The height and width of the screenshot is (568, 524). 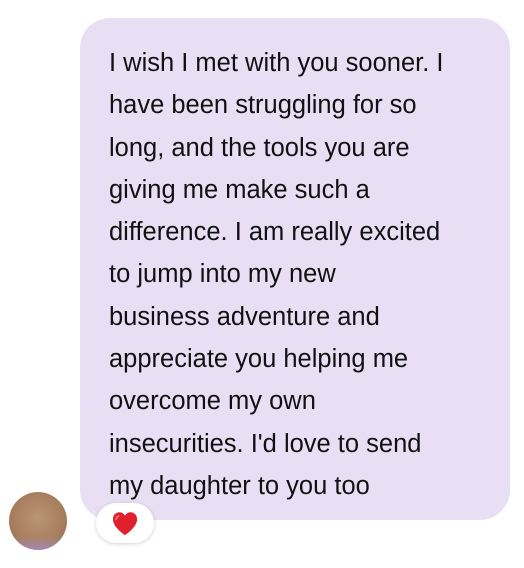 I want to click on heart-icon, so click(x=125, y=523).